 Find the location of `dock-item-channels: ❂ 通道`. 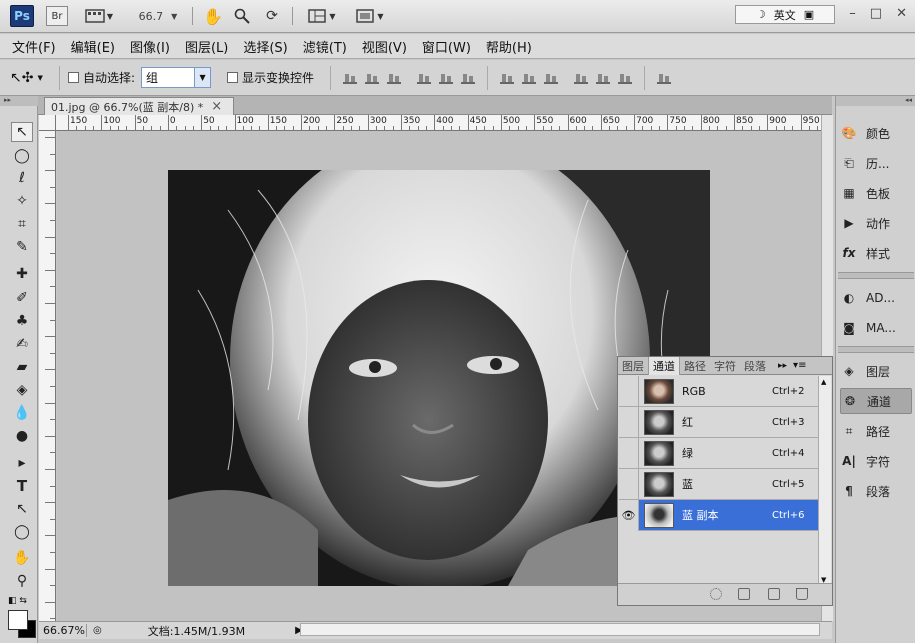

dock-item-channels: ❂ 通道 is located at coordinates (876, 401).